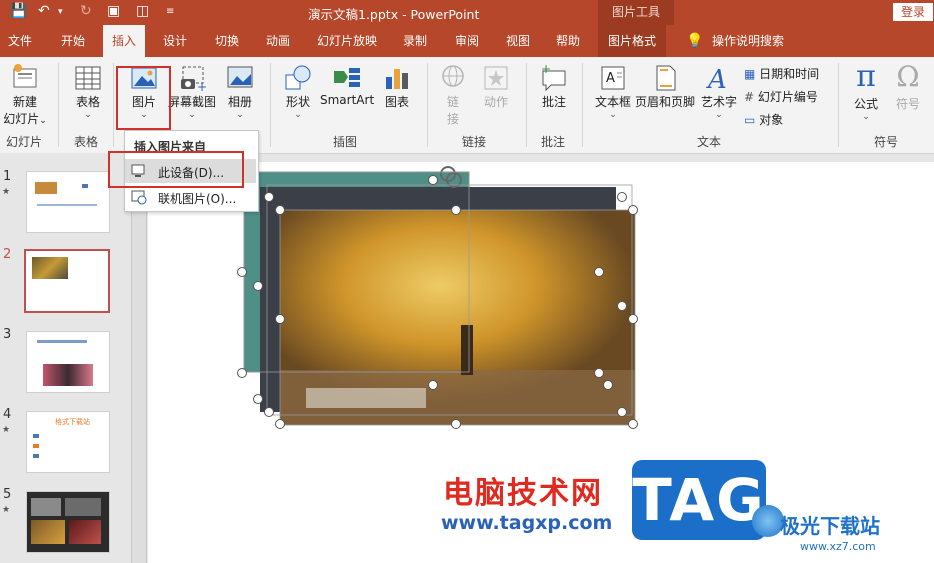 This screenshot has height=563, width=934. What do you see at coordinates (699, 500) in the screenshot?
I see `tag-logo: TAG` at bounding box center [699, 500].